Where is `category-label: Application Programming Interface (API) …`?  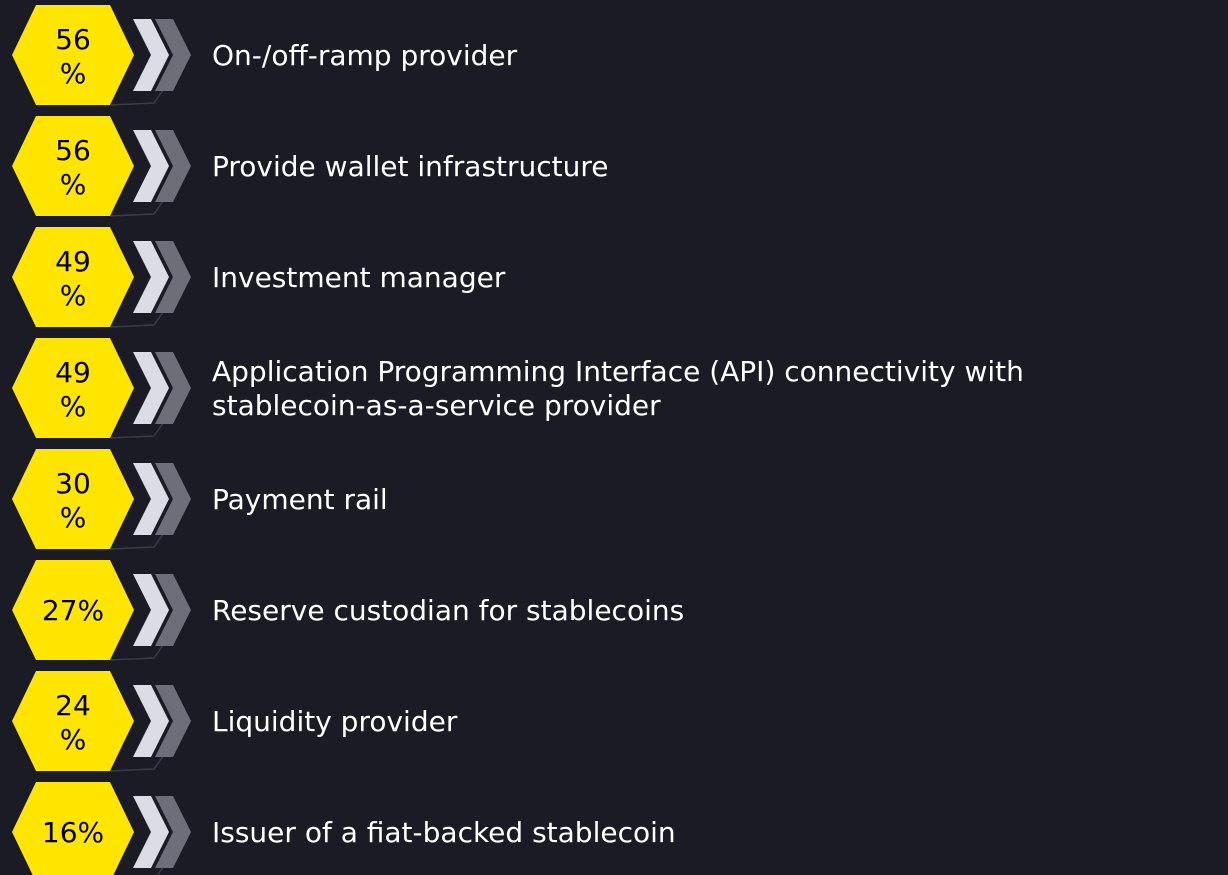
category-label: Application Programming Interface (API) … is located at coordinates (618, 388).